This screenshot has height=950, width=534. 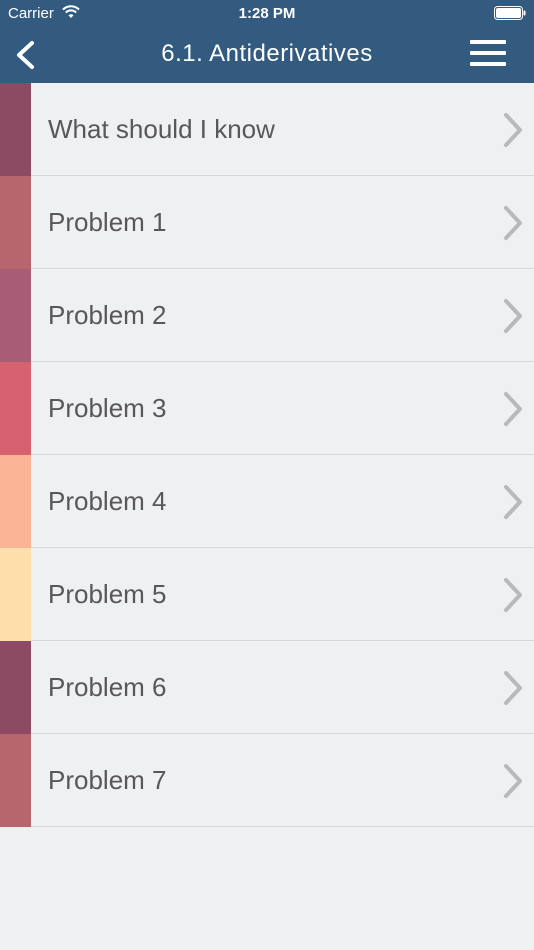 I want to click on clock: 1:28 PM, so click(x=267, y=13).